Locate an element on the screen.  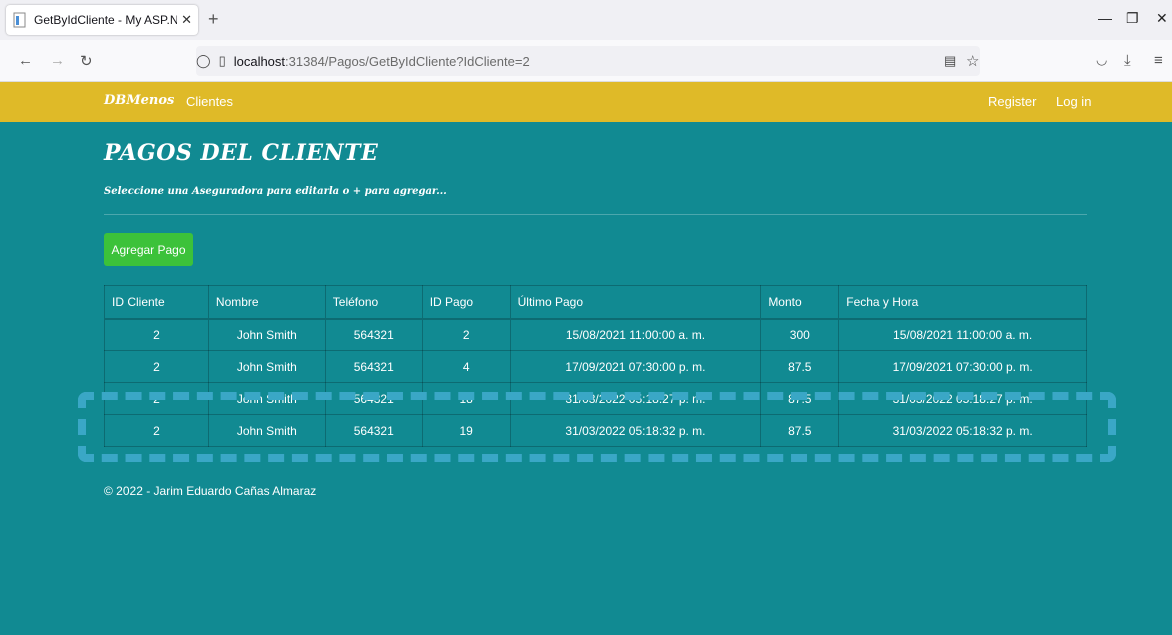
pocket-icon: ◡ is located at coordinates (1101, 60).